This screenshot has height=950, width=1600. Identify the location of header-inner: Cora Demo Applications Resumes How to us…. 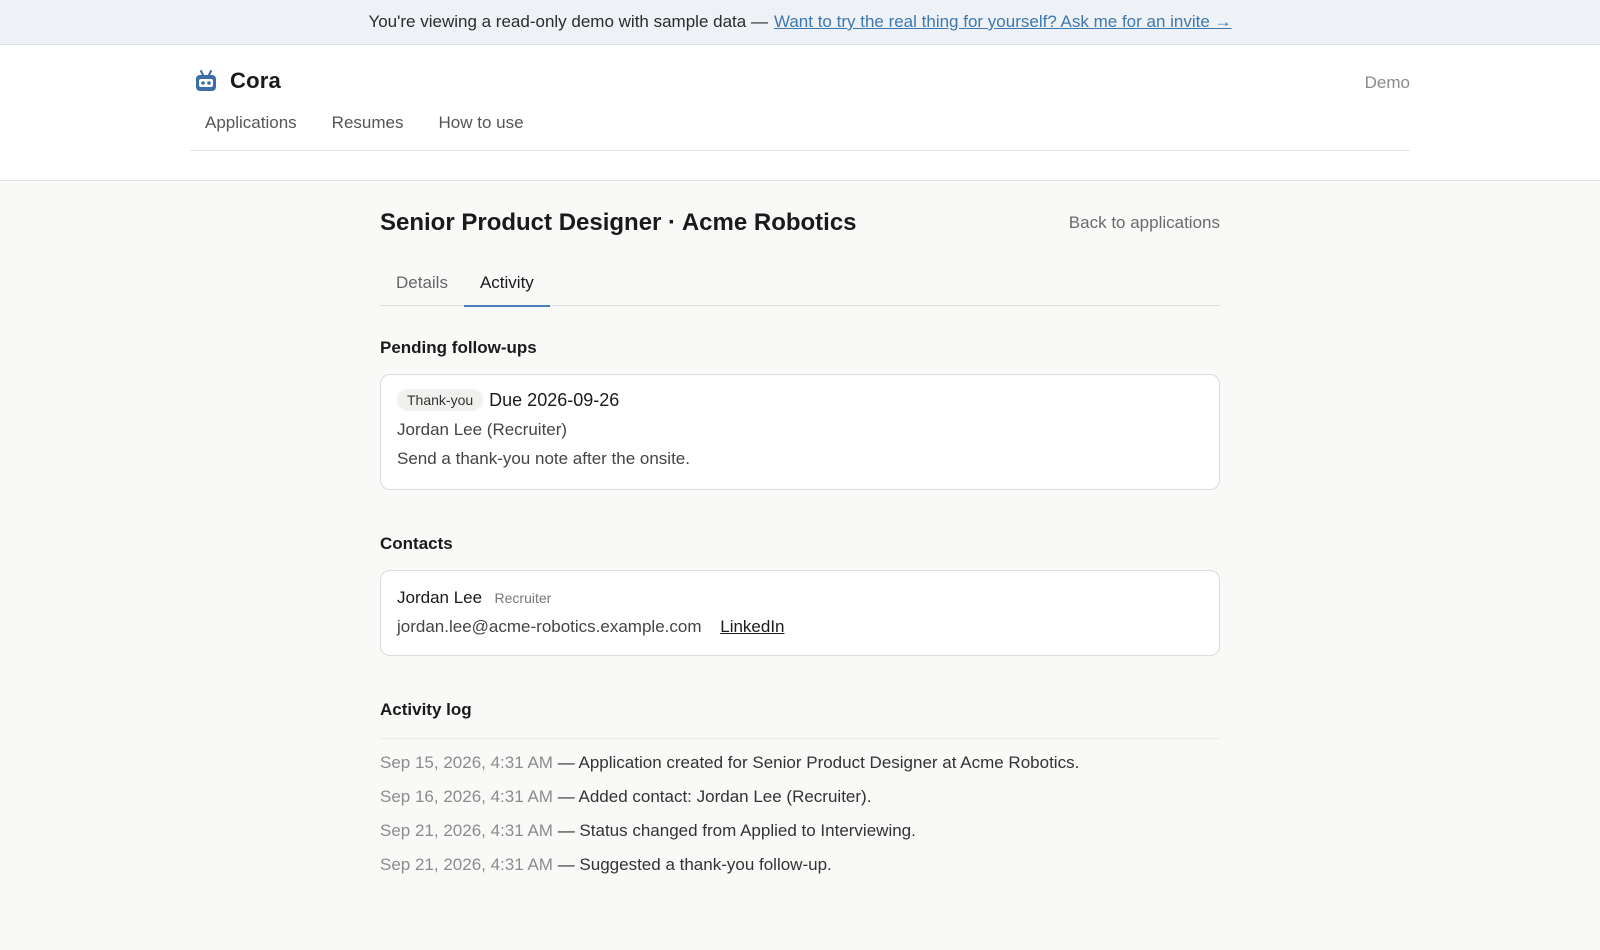
(800, 98).